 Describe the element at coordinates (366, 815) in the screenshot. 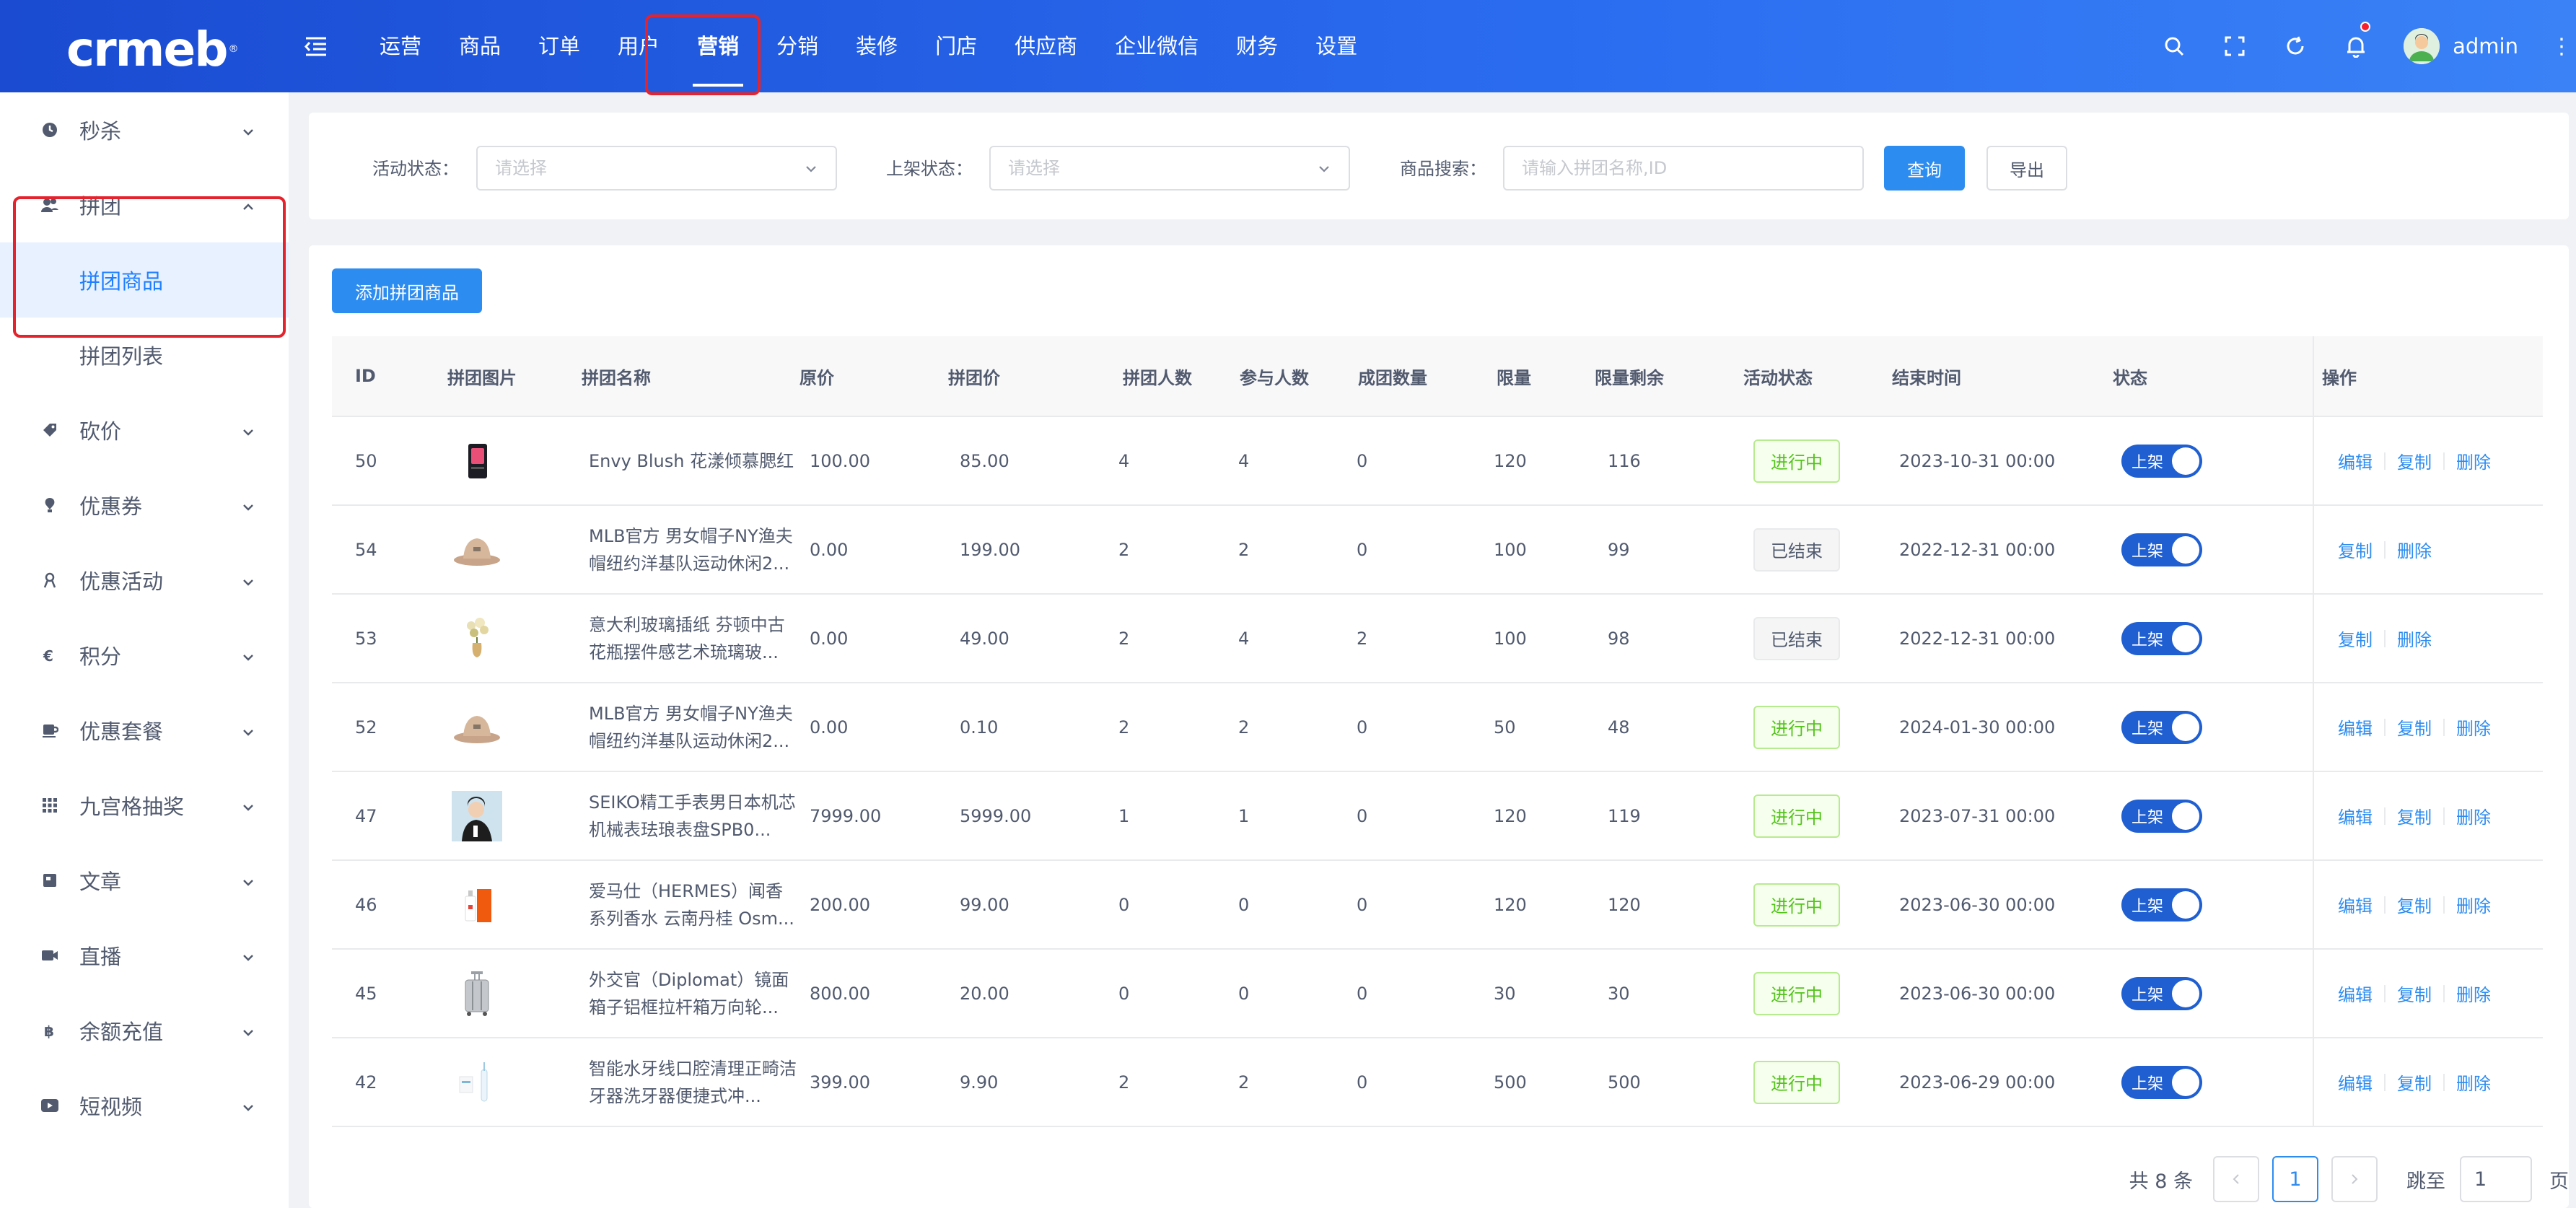

I see `cell-id: 47` at that location.